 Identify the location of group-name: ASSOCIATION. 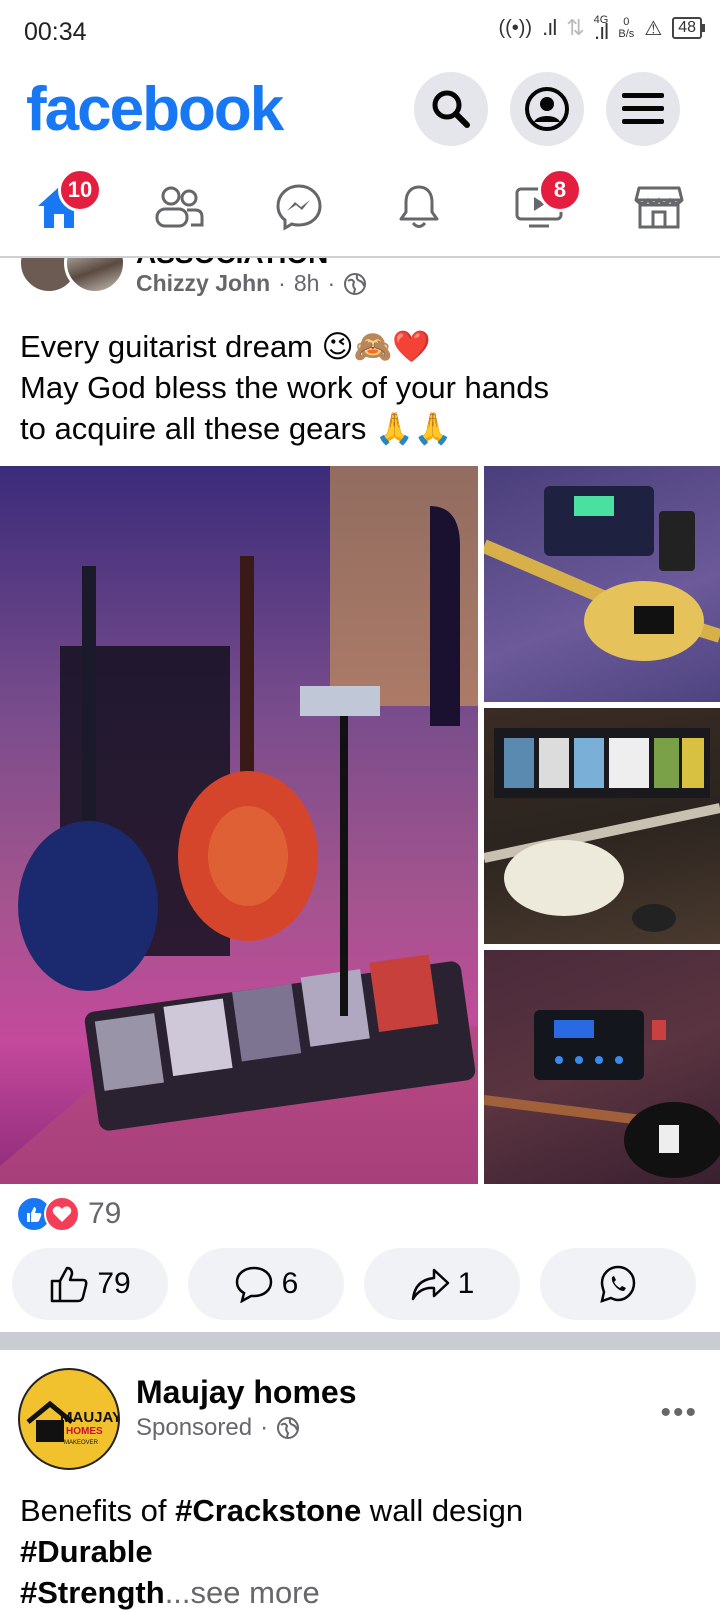
(232, 264).